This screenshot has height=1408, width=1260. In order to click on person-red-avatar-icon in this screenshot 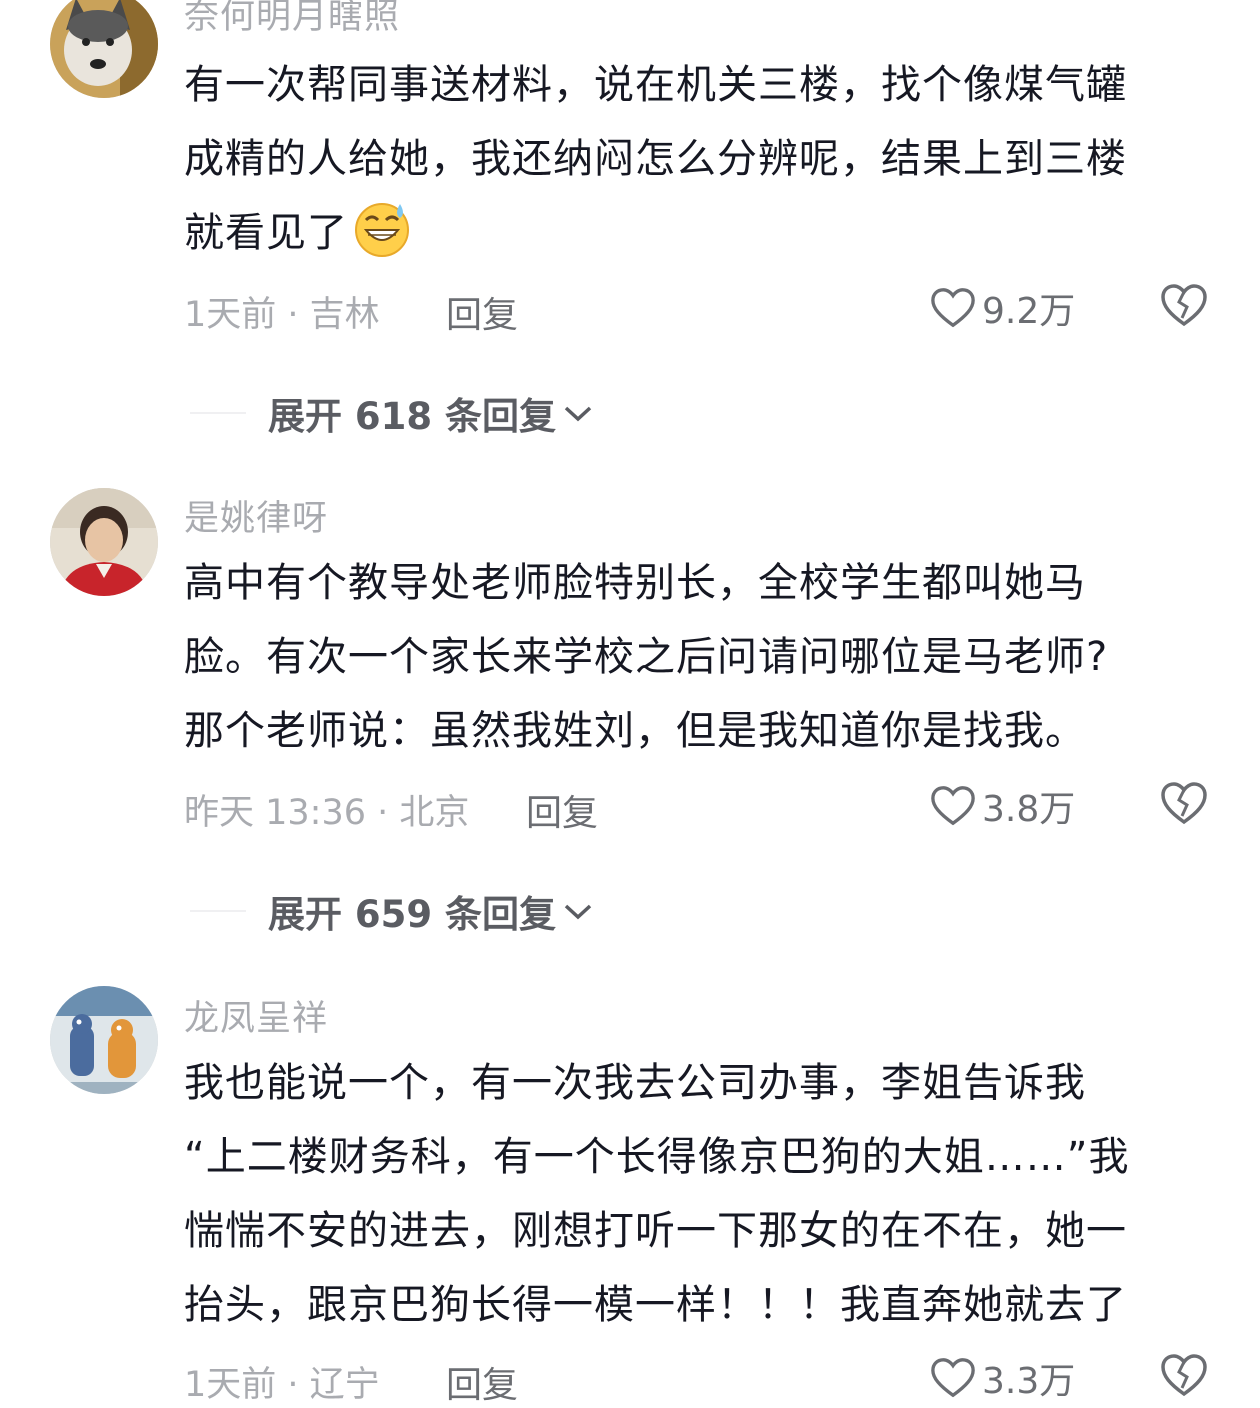, I will do `click(104, 542)`.